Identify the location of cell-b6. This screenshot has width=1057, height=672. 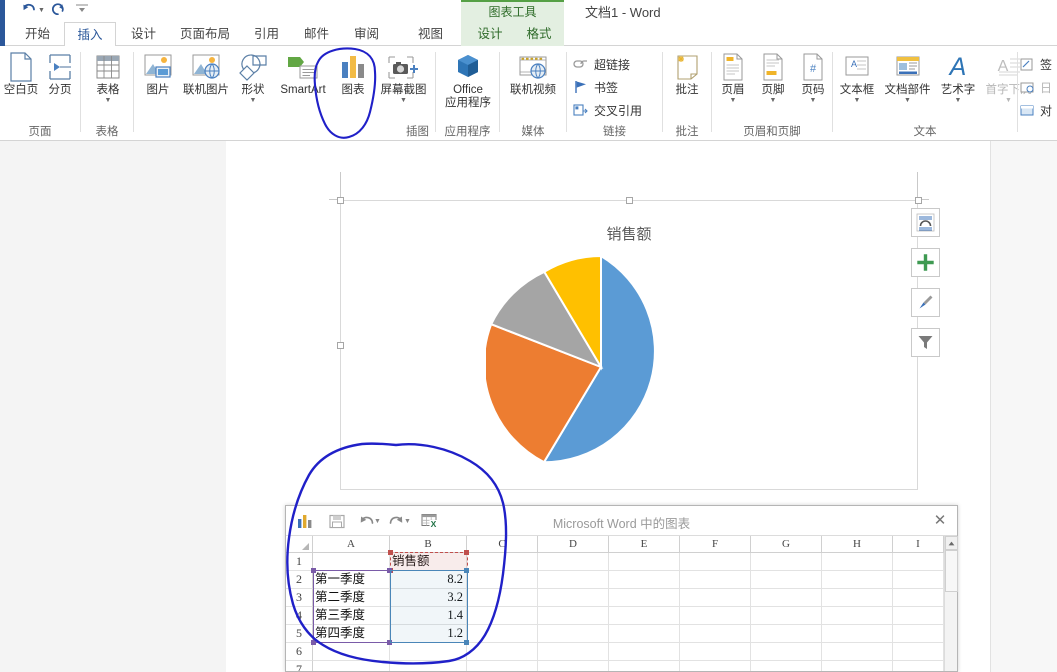
(428, 652).